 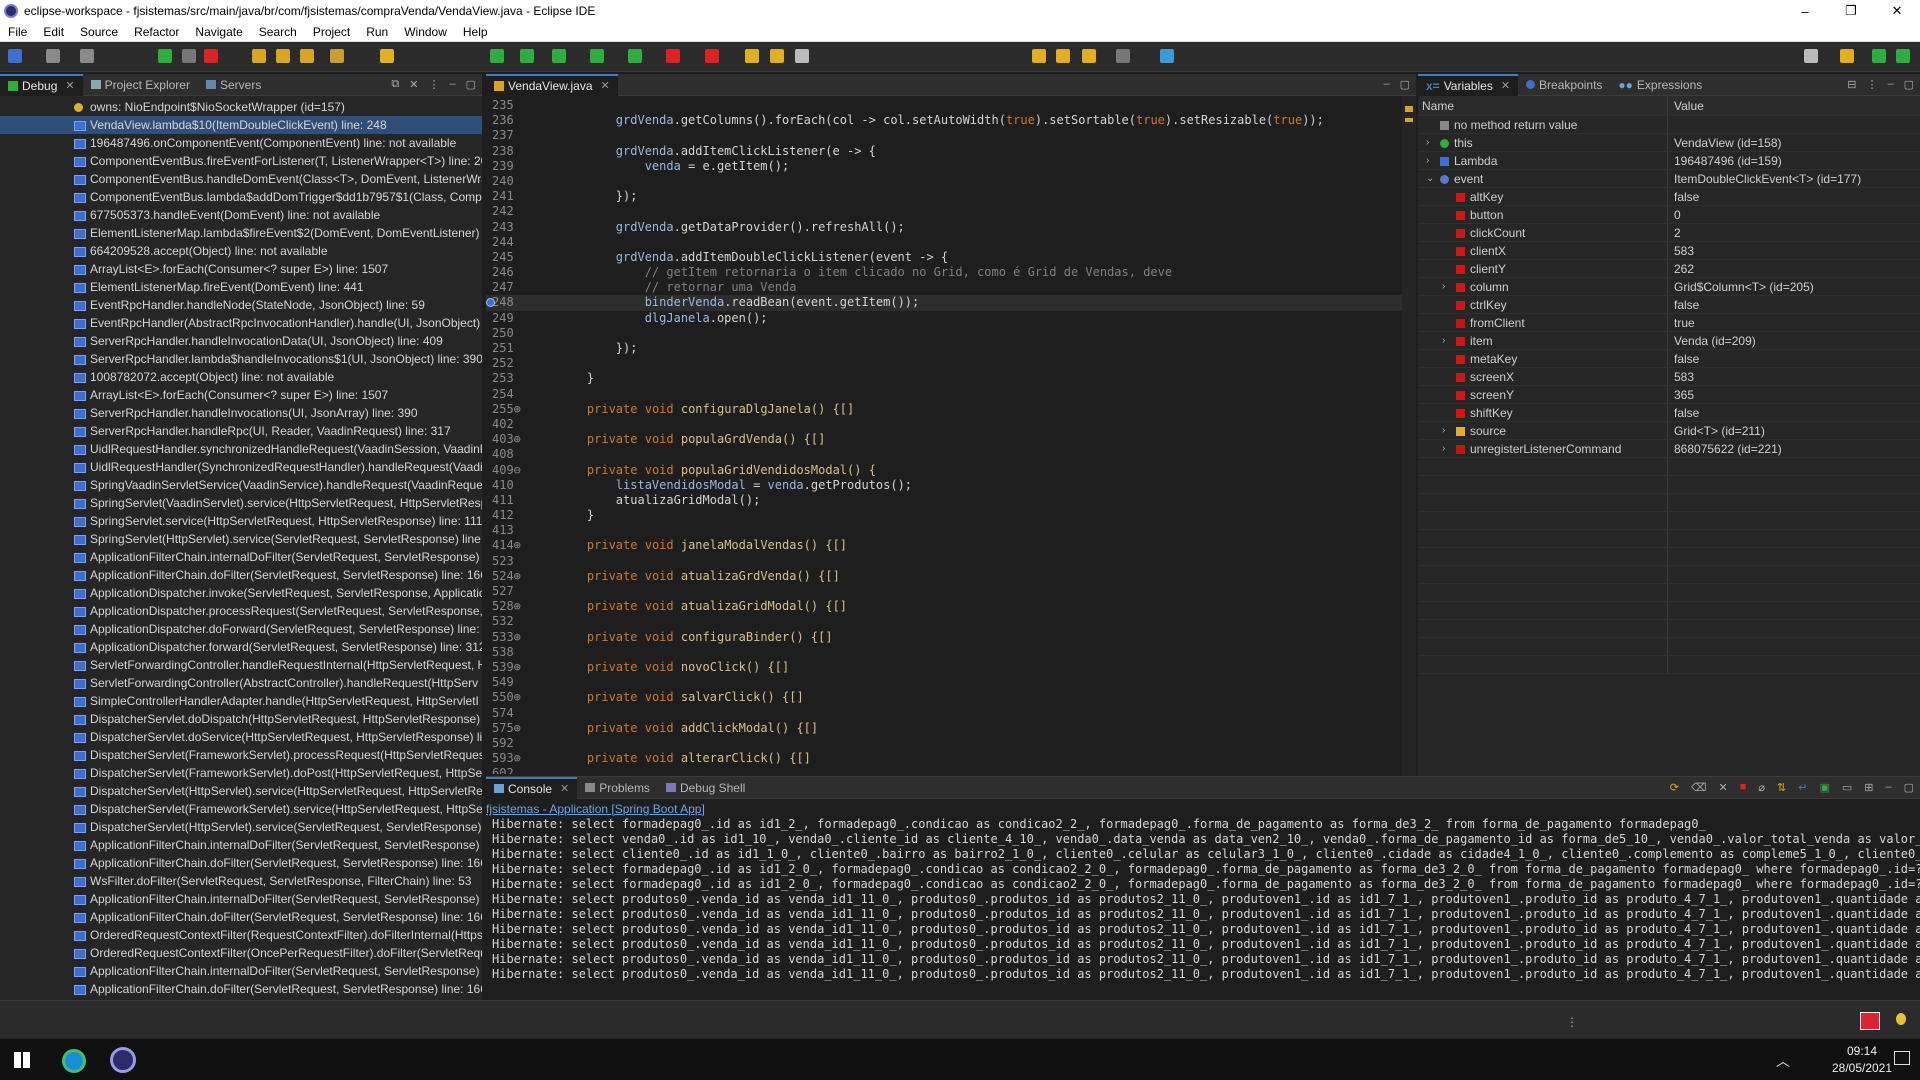 I want to click on tab-vendaview-java: VendaView.java ✕, so click(x=552, y=84).